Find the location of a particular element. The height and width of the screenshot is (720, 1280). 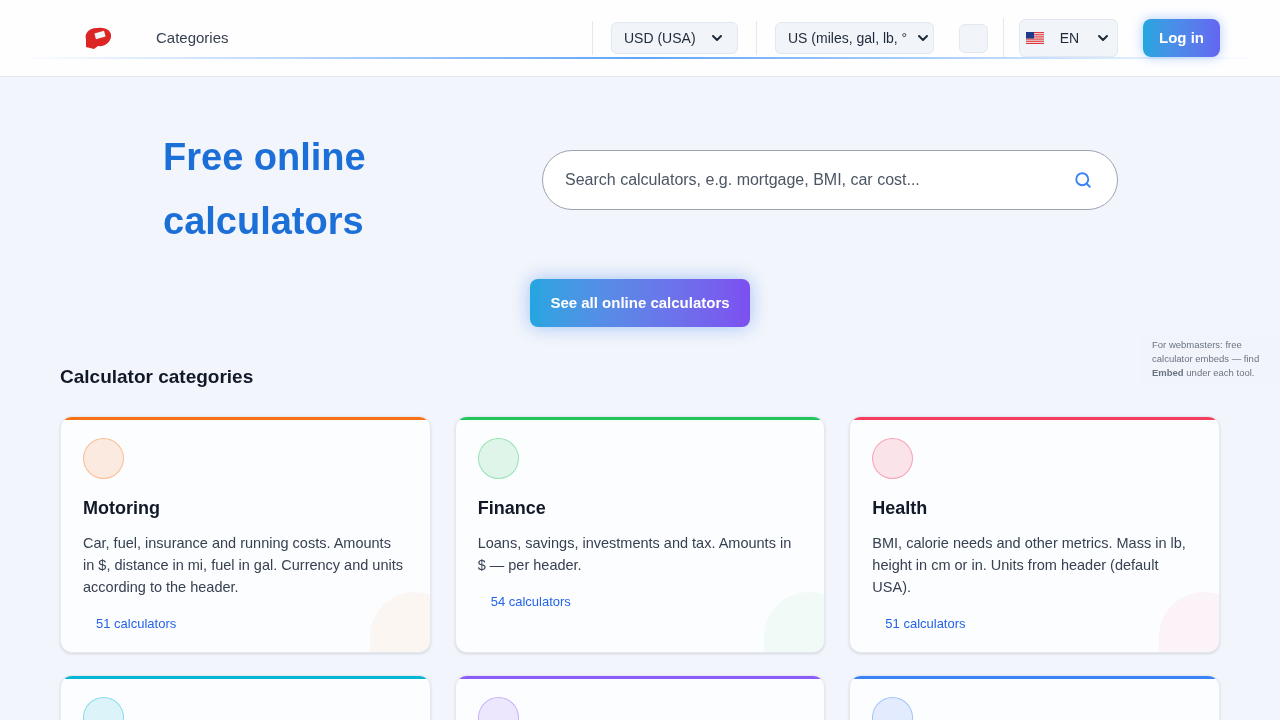

card-title: Finance is located at coordinates (512, 508).